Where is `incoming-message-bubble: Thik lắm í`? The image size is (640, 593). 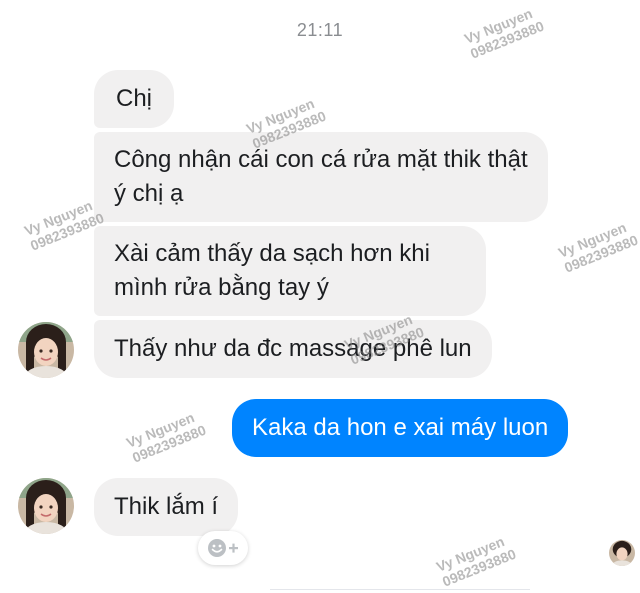 incoming-message-bubble: Thik lắm í is located at coordinates (166, 507).